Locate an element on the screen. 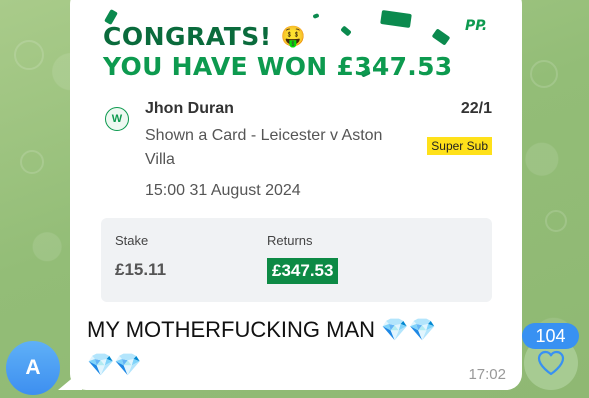 The width and height of the screenshot is (589, 398). congrats-text: CONGRATS! is located at coordinates (187, 36).